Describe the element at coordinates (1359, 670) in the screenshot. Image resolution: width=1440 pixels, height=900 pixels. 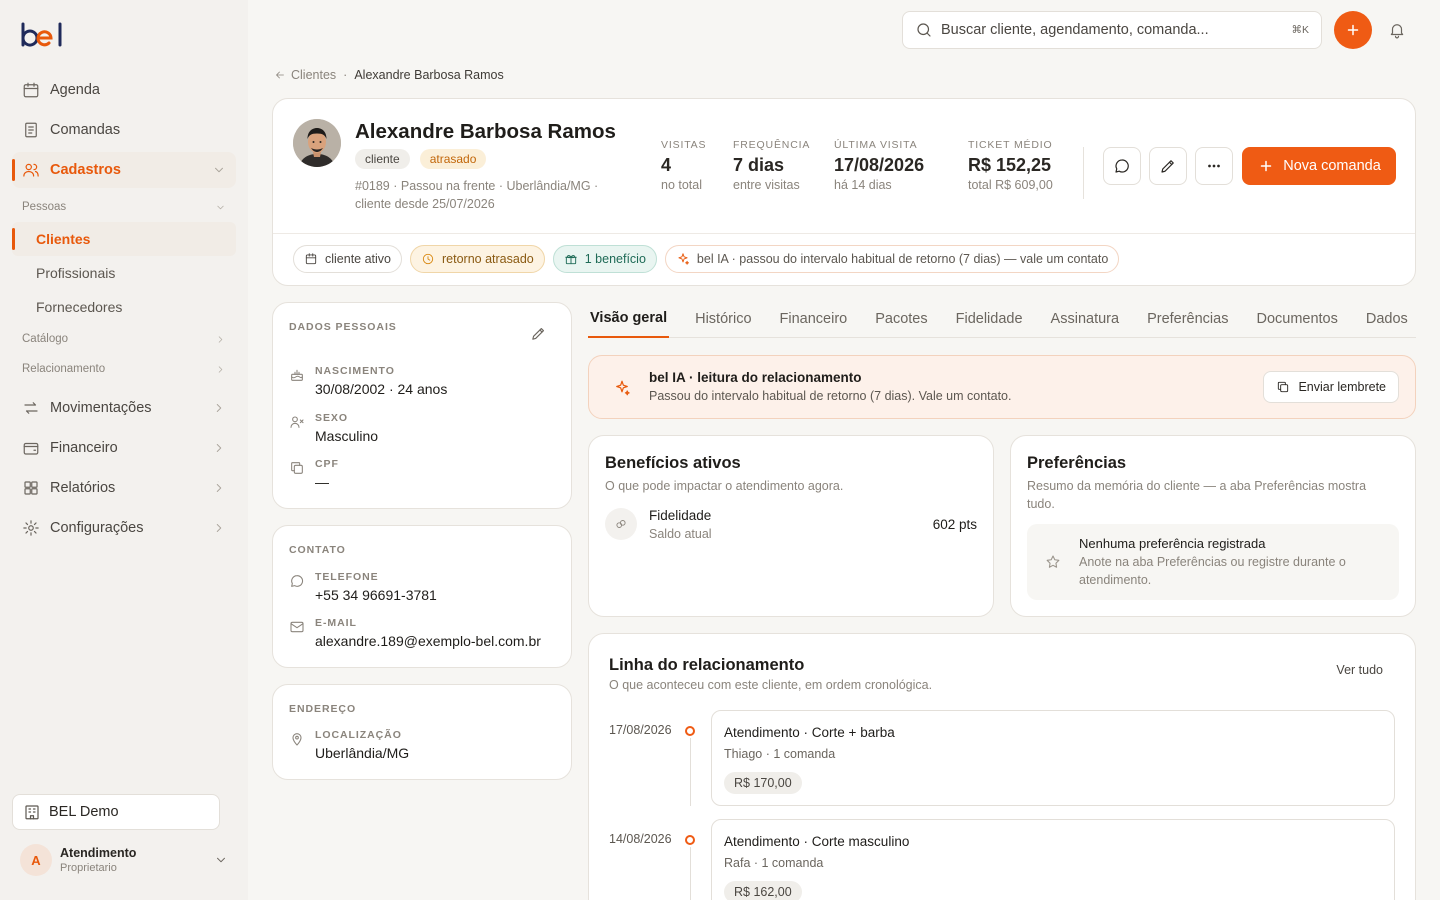
I see `timeline-see-all-link: Ver tudo` at that location.